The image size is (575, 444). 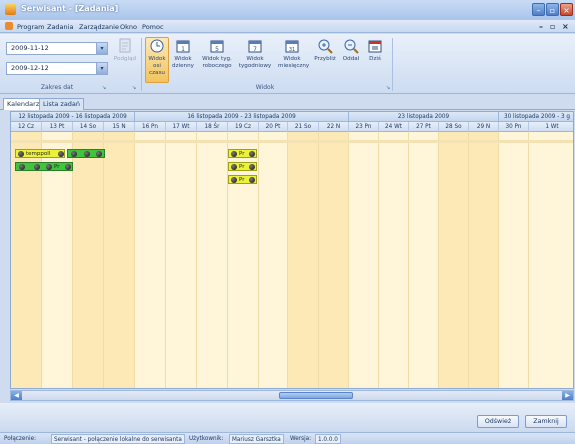 What do you see at coordinates (212, 127) in the screenshot?
I see `day-header: 18 Śr` at bounding box center [212, 127].